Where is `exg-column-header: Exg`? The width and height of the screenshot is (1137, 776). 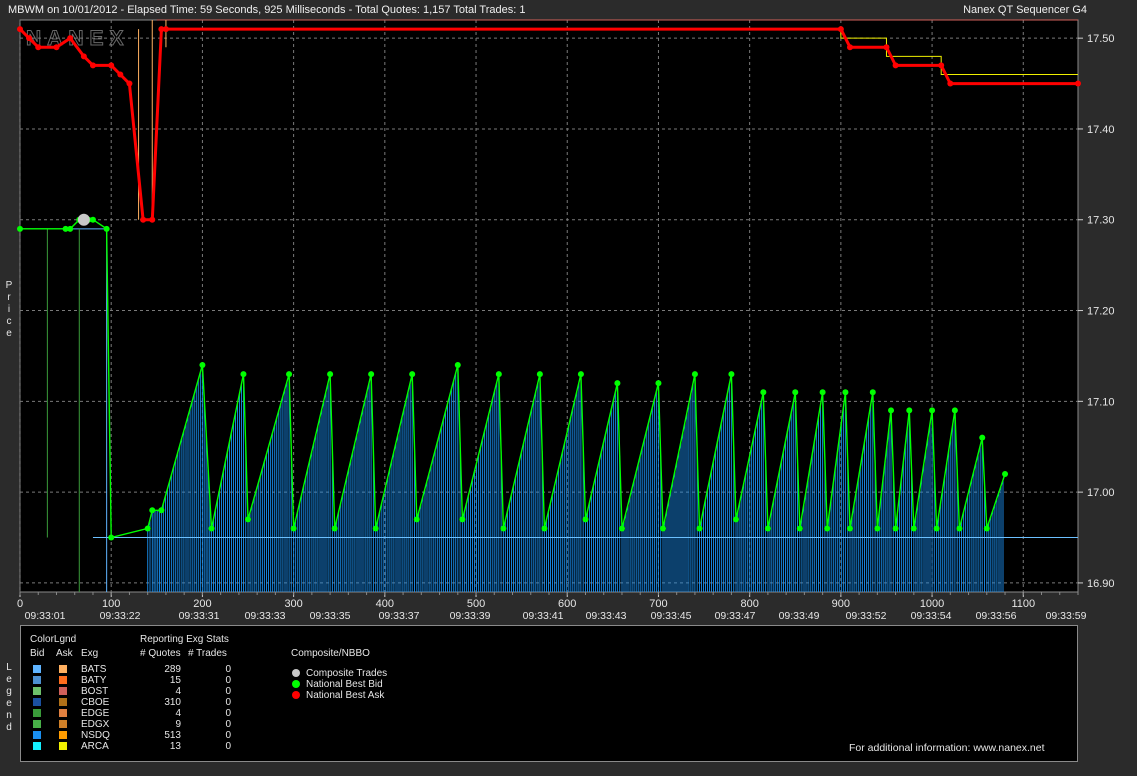 exg-column-header: Exg is located at coordinates (90, 653).